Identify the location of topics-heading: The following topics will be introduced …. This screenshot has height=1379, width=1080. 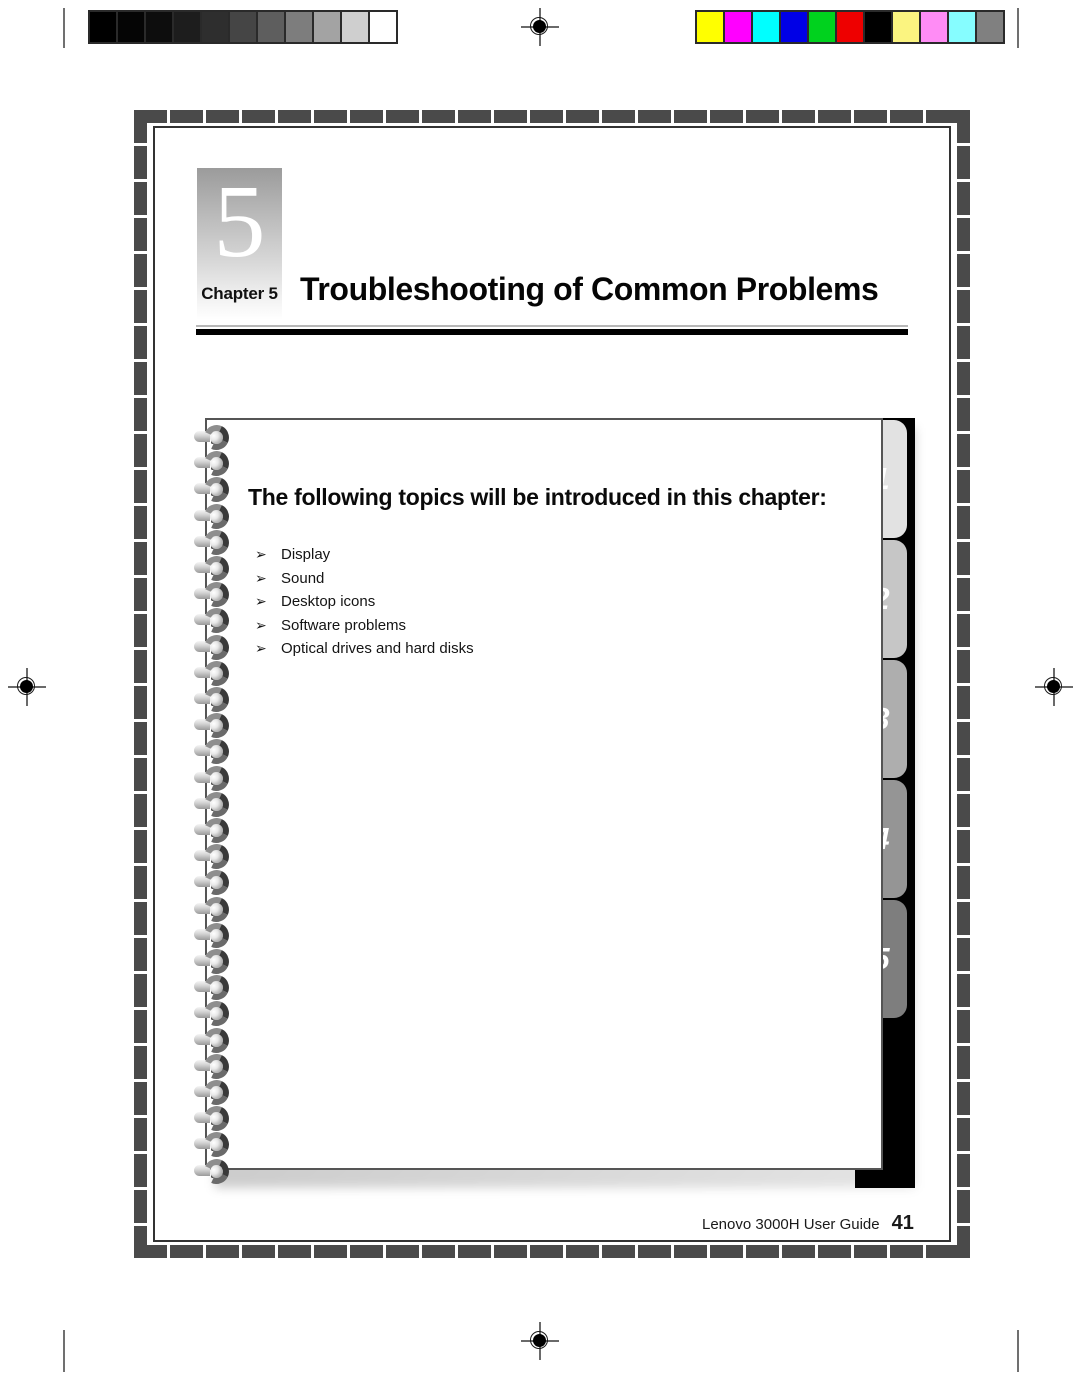
(537, 497).